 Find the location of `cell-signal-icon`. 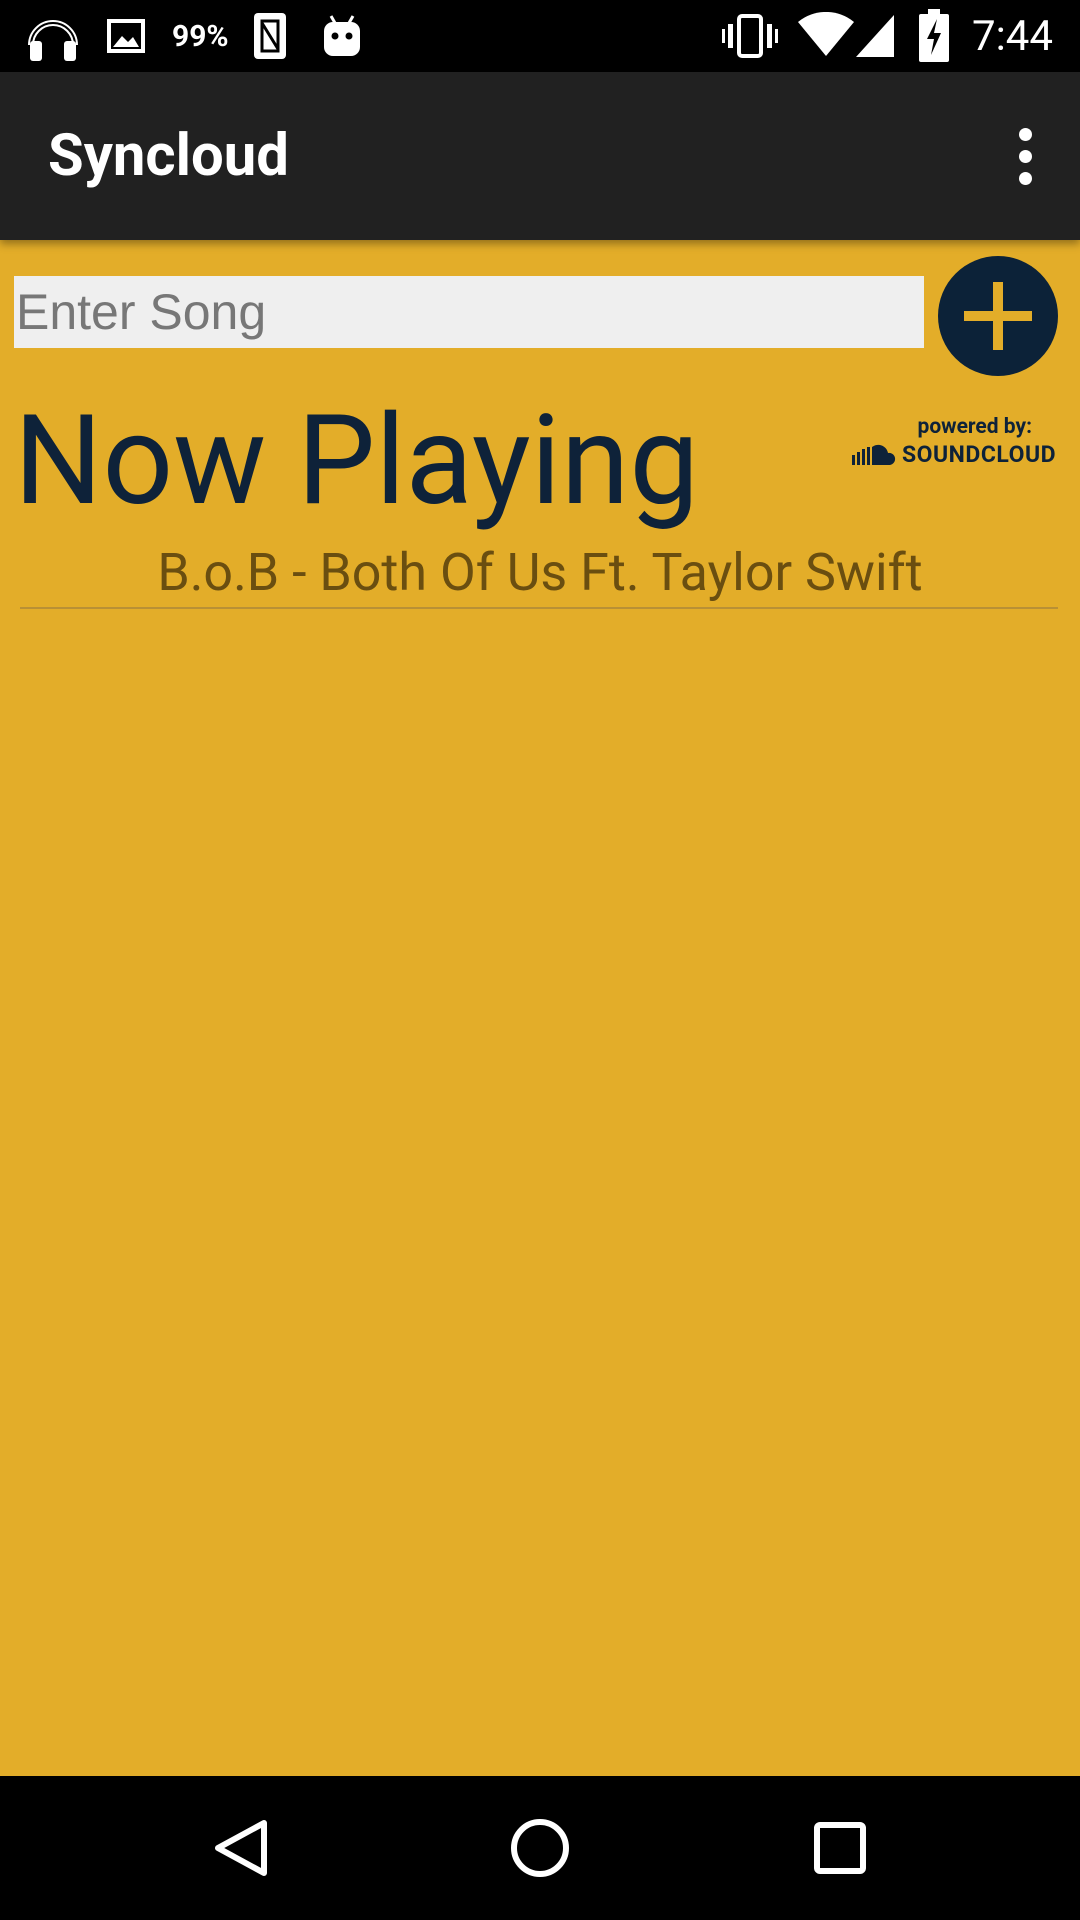

cell-signal-icon is located at coordinates (875, 36).